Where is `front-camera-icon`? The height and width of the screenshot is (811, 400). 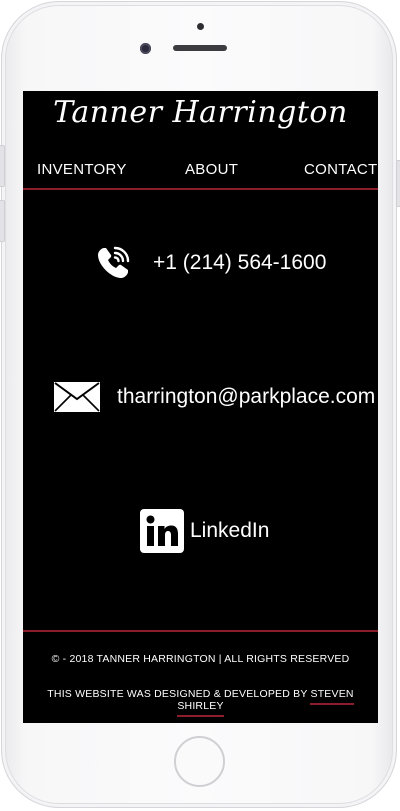 front-camera-icon is located at coordinates (145, 48).